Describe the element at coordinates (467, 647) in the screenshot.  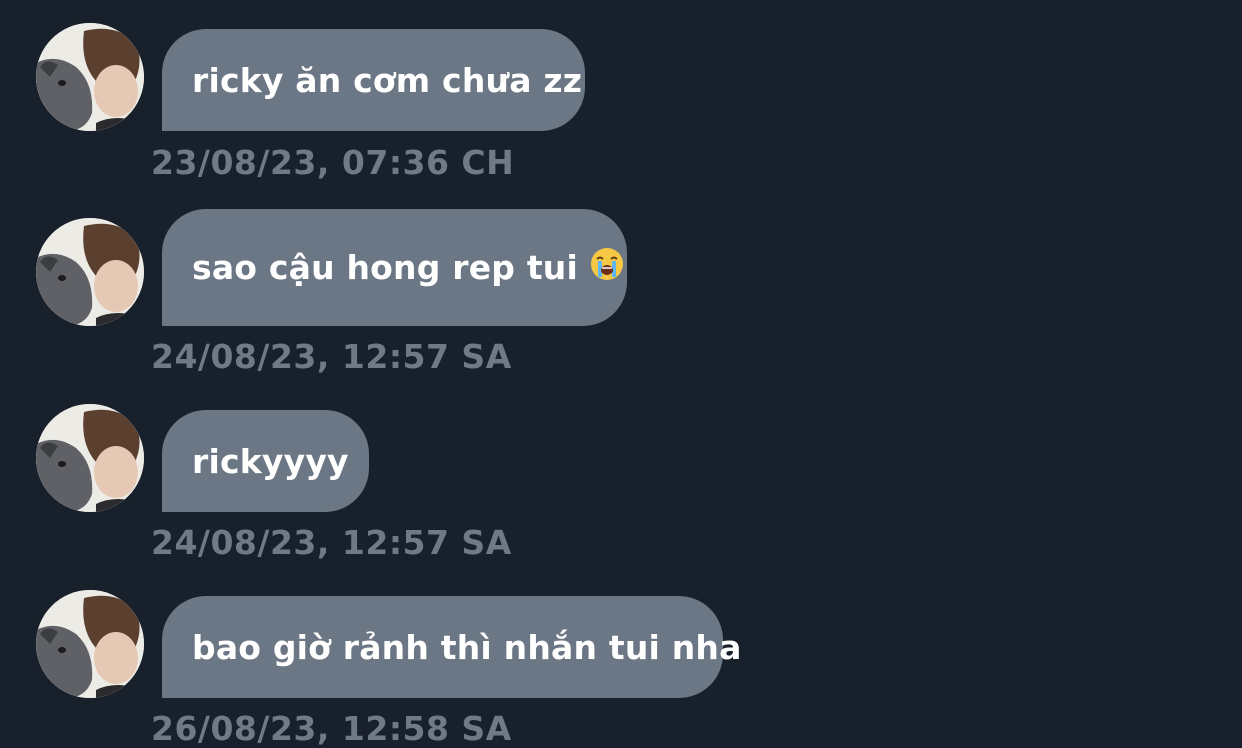
I see `message-text: bao giờ rảnh thì nhắn tui nha` at that location.